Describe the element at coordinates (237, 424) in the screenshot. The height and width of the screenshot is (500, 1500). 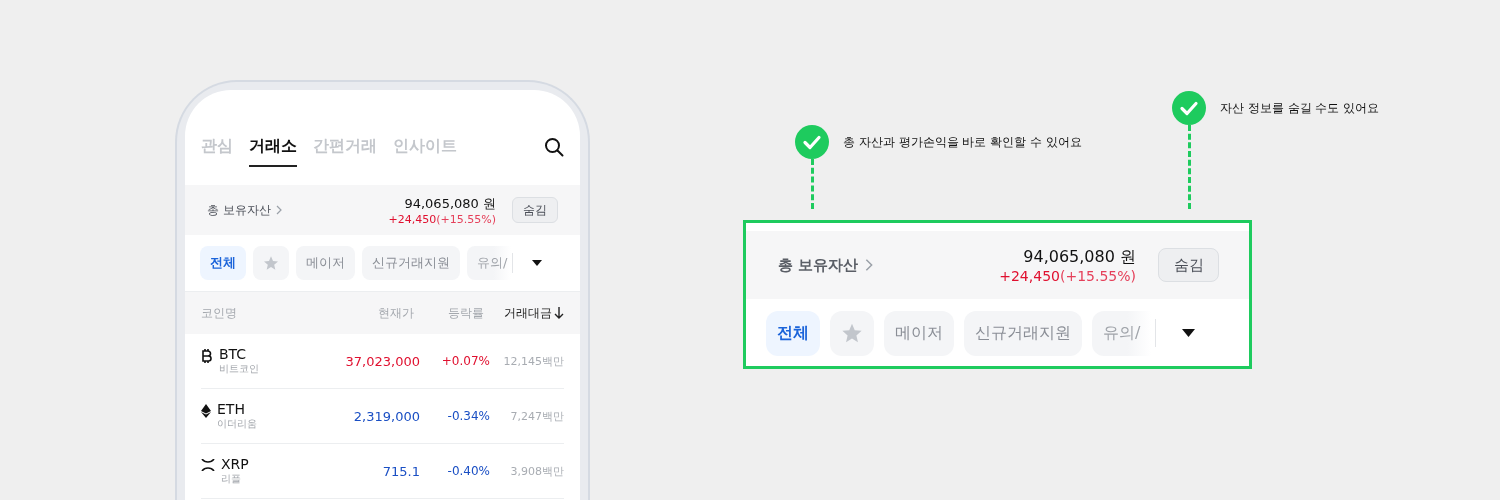
I see `coin-name: 이더리움` at that location.